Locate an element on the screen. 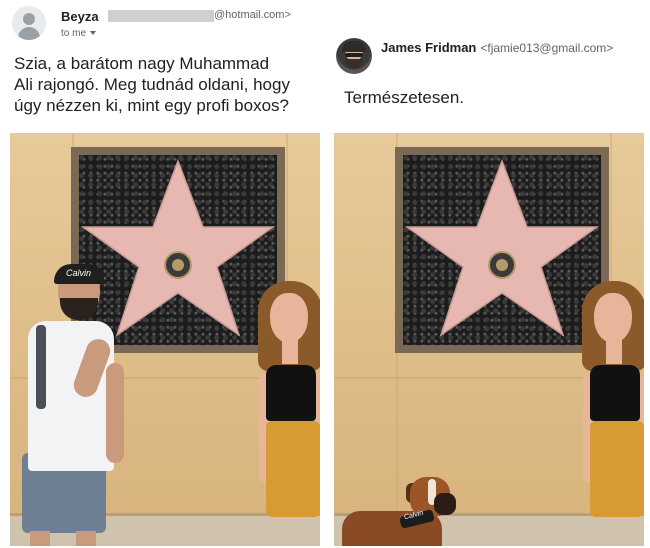 The width and height of the screenshot is (650, 548). redacted-email-bar is located at coordinates (161, 16).